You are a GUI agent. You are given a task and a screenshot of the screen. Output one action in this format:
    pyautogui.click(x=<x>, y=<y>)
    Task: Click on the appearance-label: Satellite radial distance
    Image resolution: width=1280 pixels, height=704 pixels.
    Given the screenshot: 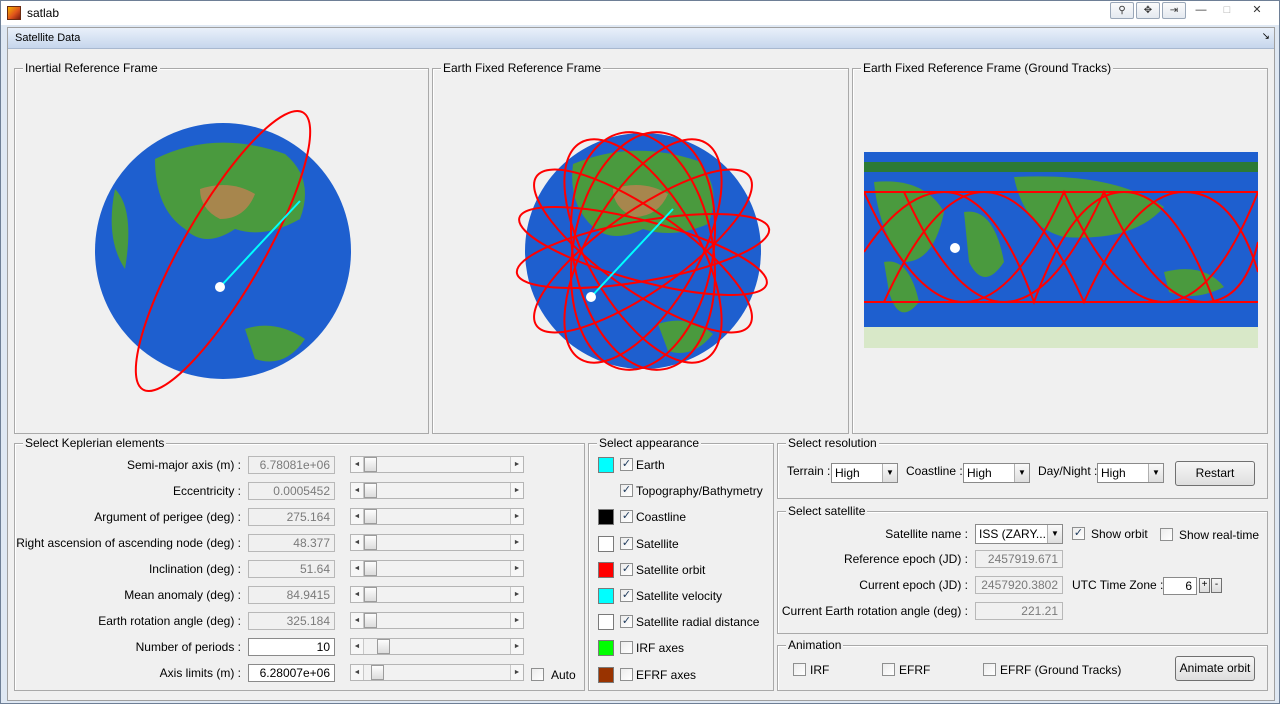 What is the action you would take?
    pyautogui.click(x=698, y=622)
    